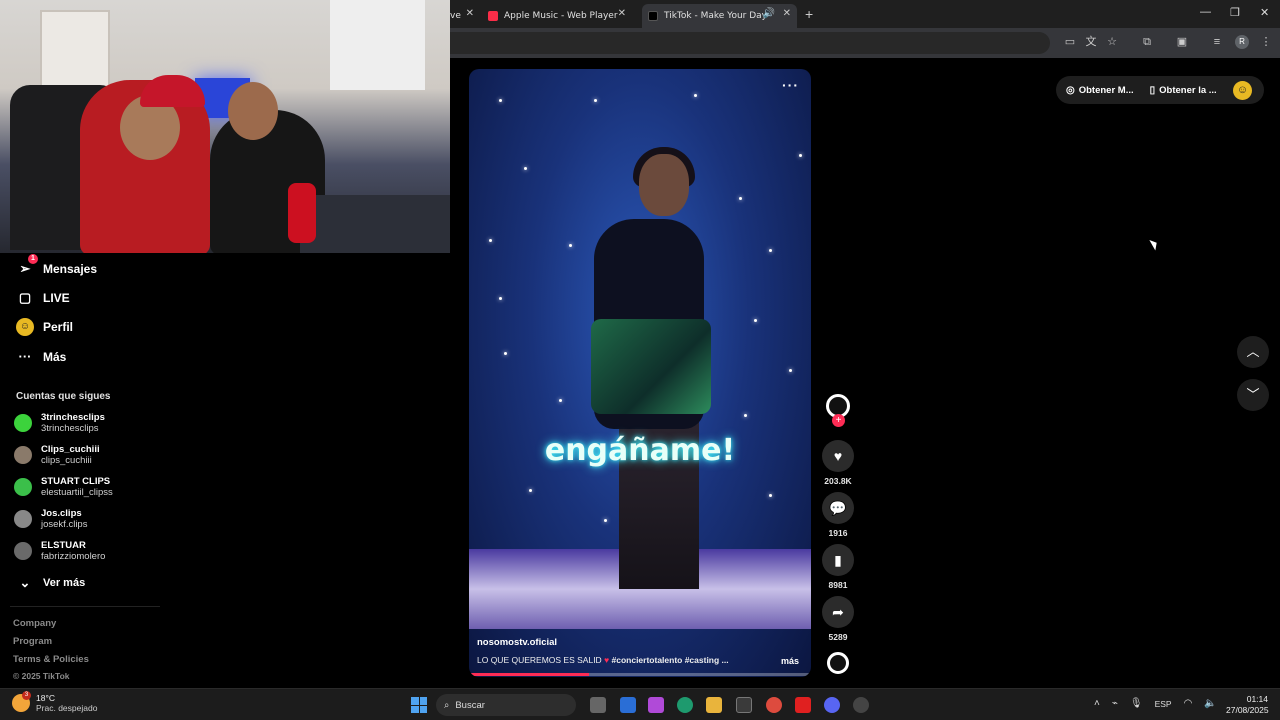  Describe the element at coordinates (664, 185) in the screenshot. I see `singer-head` at that location.